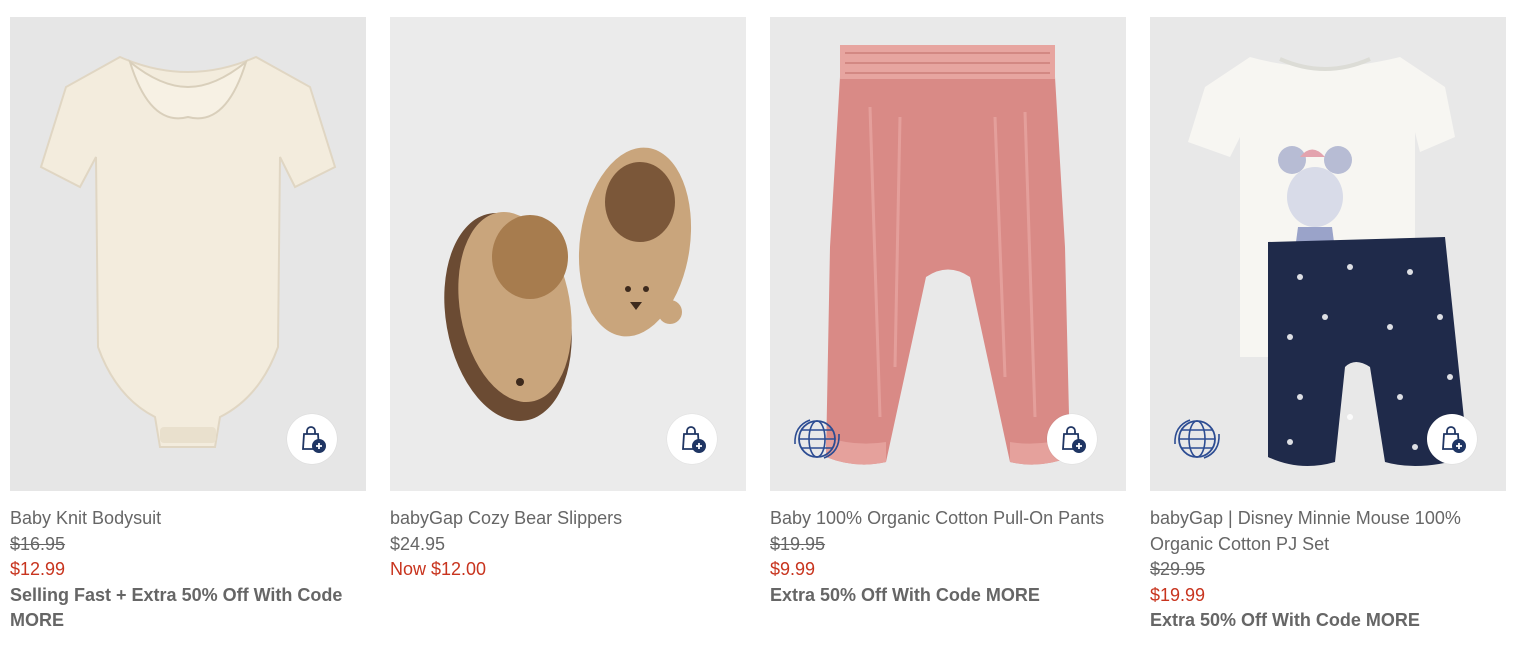 The image size is (1536, 651). I want to click on product-name: babyGap Cozy Bear Slippers, so click(568, 519).